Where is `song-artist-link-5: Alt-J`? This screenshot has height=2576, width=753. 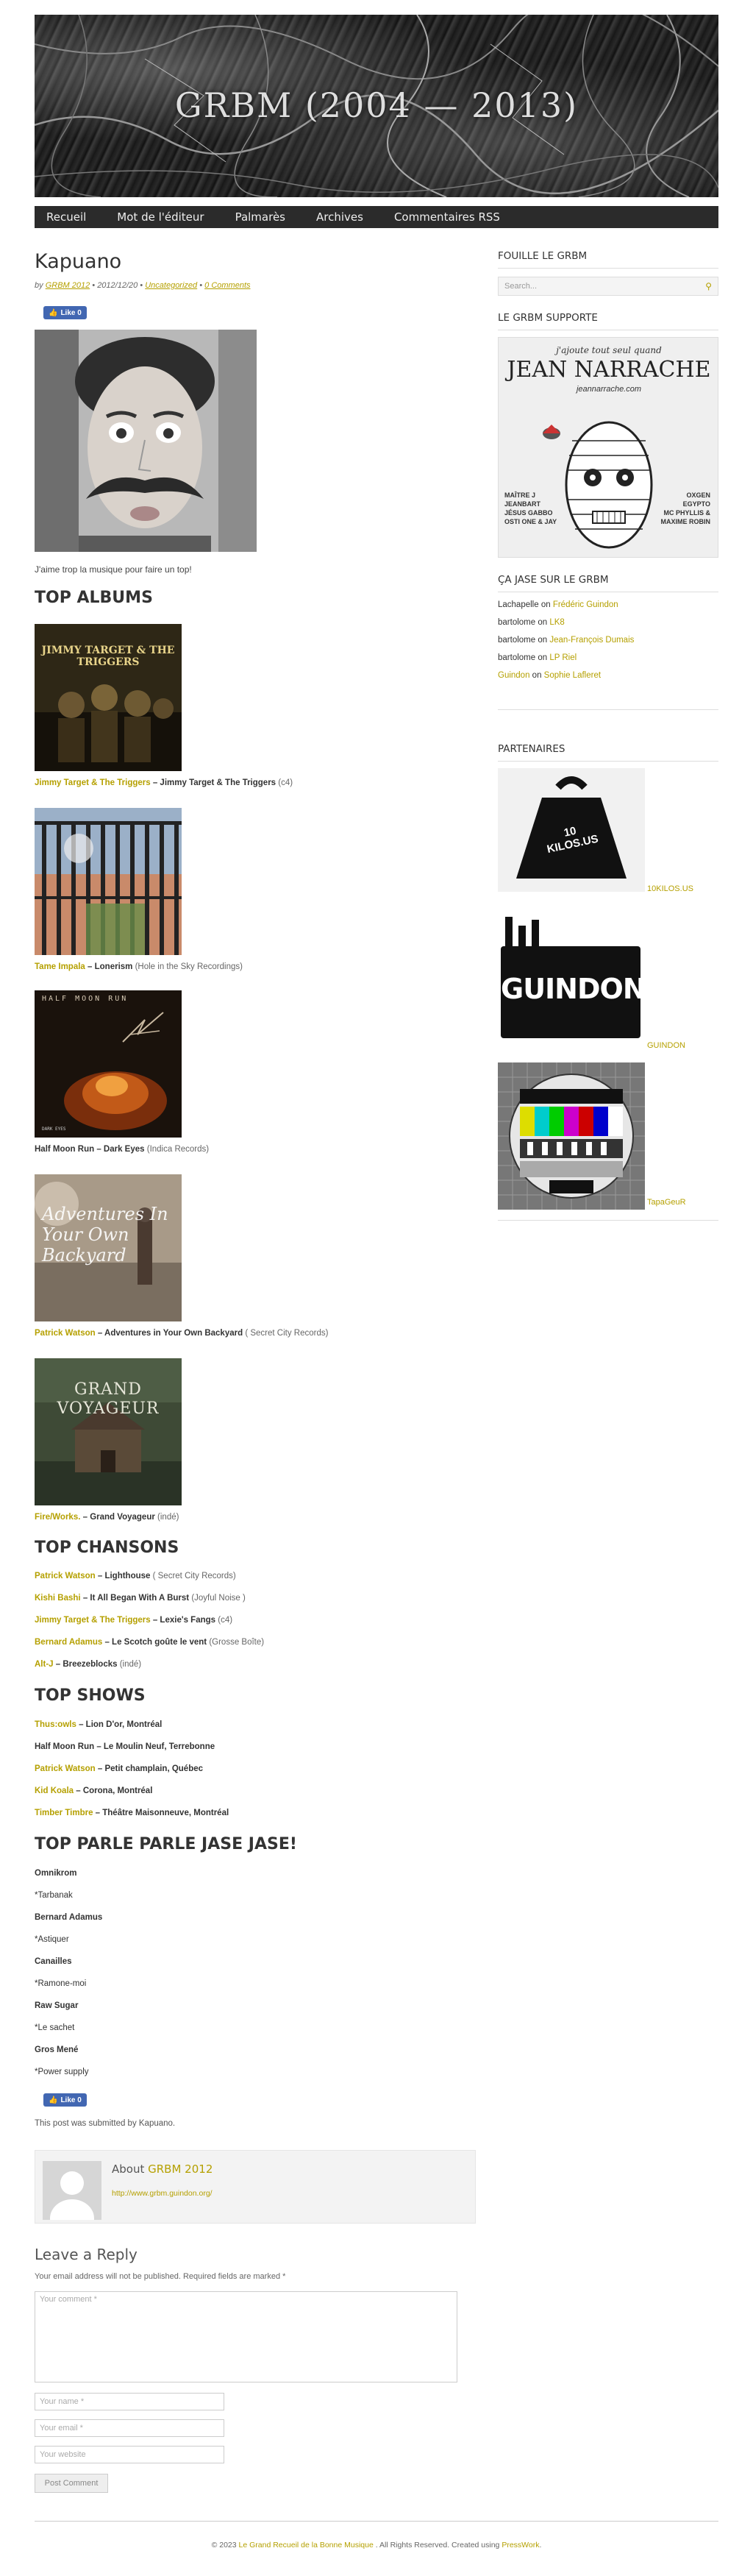
song-artist-link-5: Alt-J is located at coordinates (44, 1664).